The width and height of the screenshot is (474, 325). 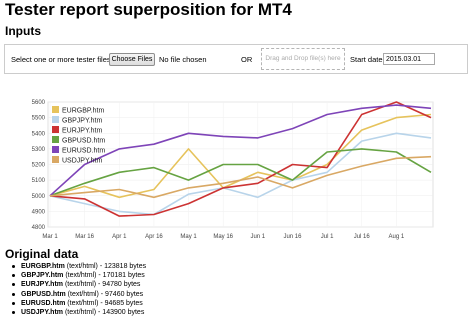 I want to click on x-tick-label: Jul 16, so click(x=362, y=237).